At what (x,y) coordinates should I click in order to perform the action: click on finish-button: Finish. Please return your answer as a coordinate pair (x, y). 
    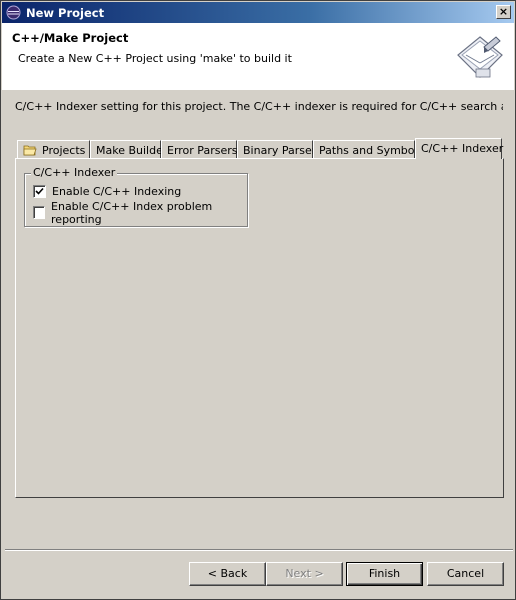
    Looking at the image, I should click on (384, 574).